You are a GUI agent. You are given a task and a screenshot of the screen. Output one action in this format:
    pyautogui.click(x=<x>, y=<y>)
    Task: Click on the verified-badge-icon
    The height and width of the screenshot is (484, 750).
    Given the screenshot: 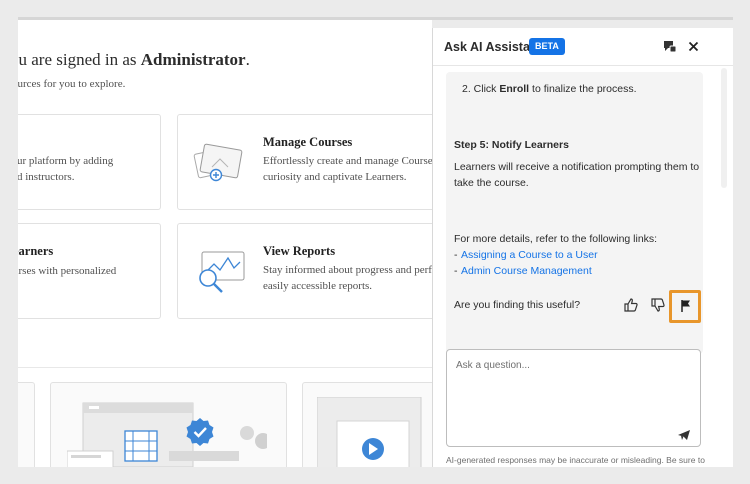 What is the action you would take?
    pyautogui.click(x=200, y=434)
    